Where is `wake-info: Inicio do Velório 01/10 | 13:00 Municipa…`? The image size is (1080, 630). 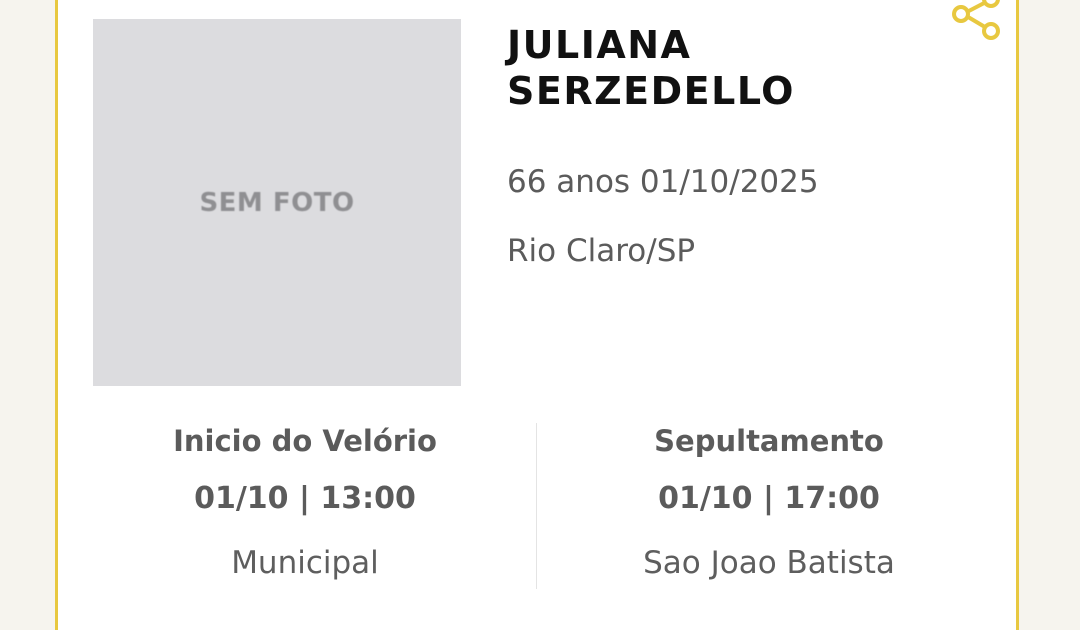 wake-info: Inicio do Velório 01/10 | 13:00 Municipa… is located at coordinates (305, 500).